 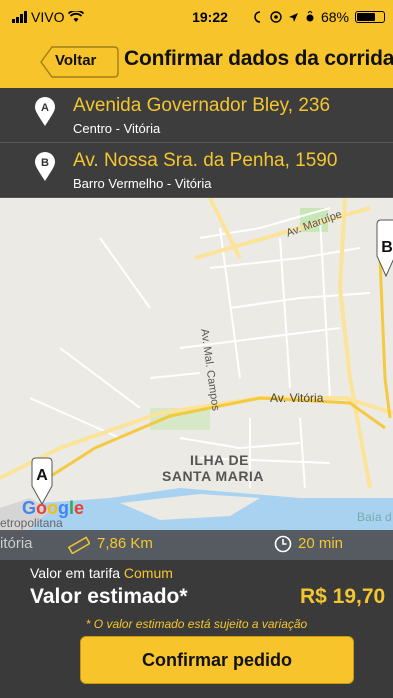 What do you see at coordinates (45, 108) in the screenshot?
I see `marker-a-letter: A` at bounding box center [45, 108].